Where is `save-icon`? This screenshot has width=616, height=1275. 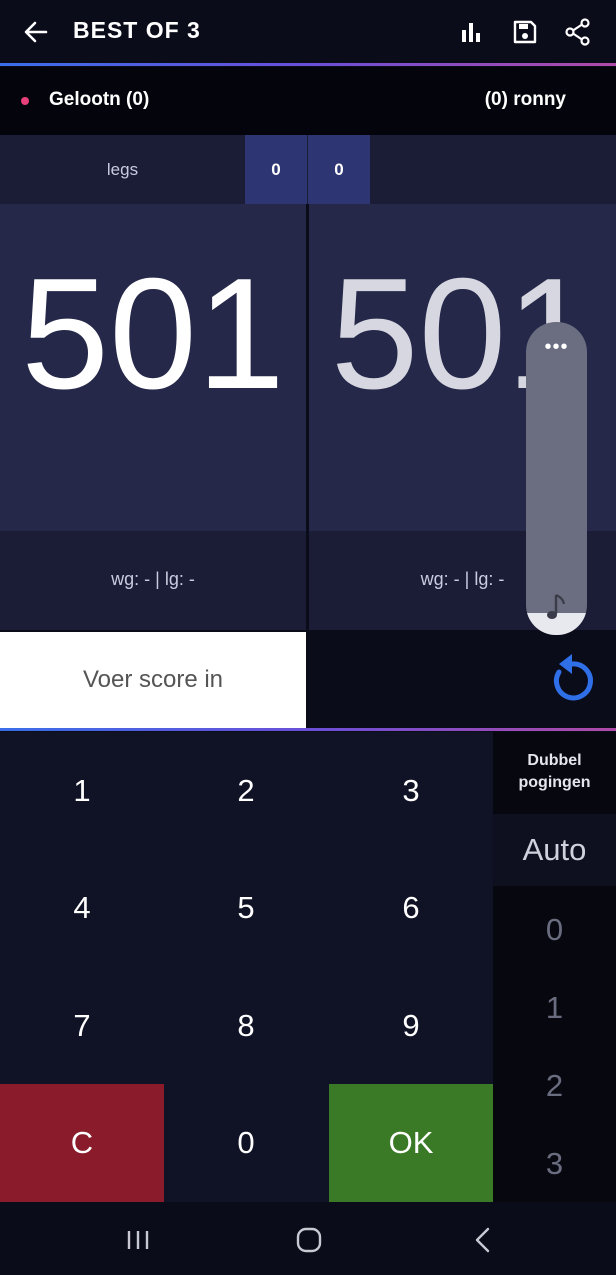
save-icon is located at coordinates (525, 32).